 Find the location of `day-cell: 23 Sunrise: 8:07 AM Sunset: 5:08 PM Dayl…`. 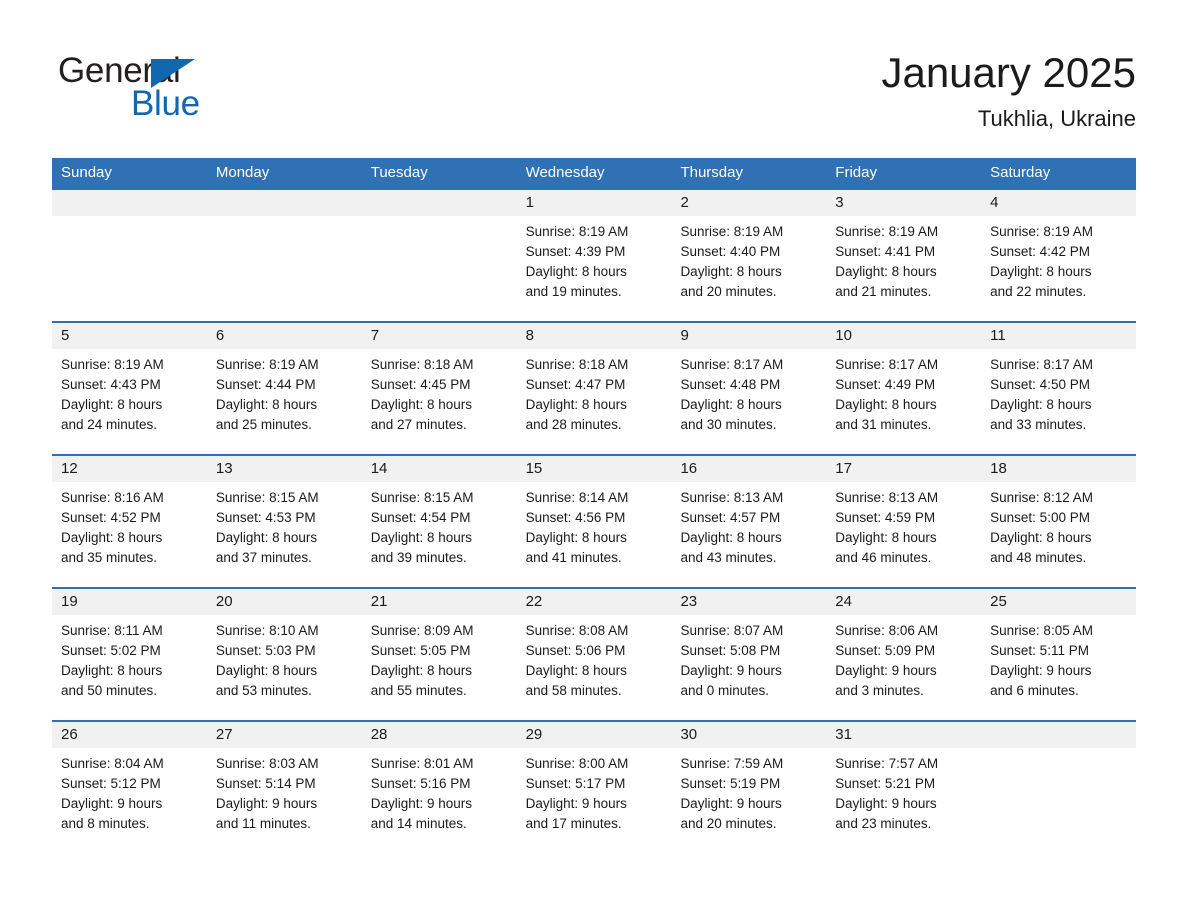

day-cell: 23 Sunrise: 8:07 AM Sunset: 5:08 PM Dayl… is located at coordinates (749, 654).